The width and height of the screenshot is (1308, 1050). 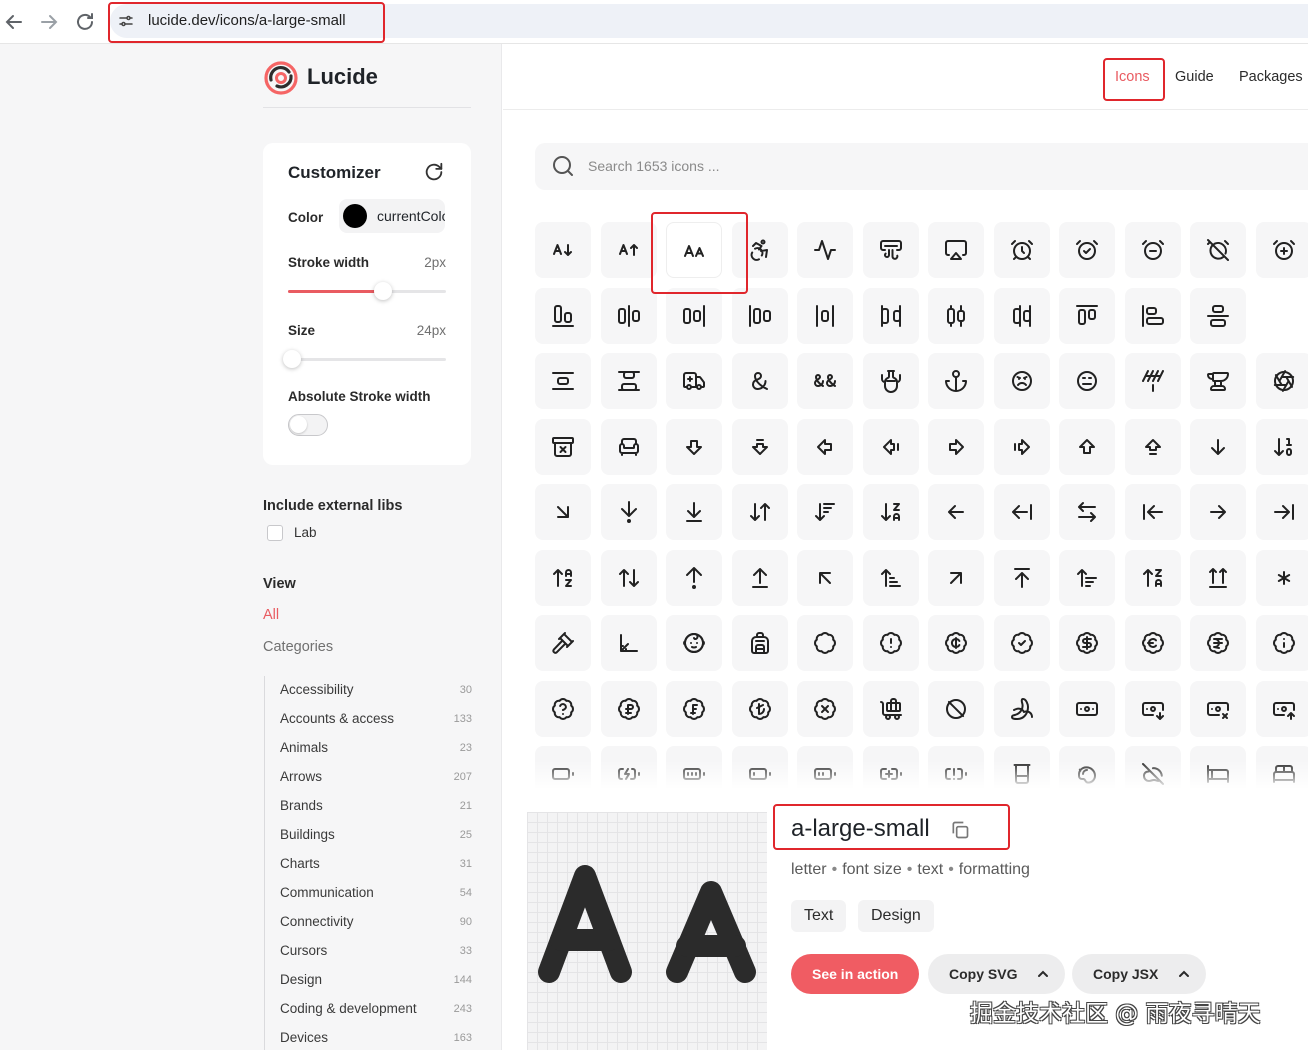 What do you see at coordinates (1132, 77) in the screenshot?
I see `nav-icons: Icons` at bounding box center [1132, 77].